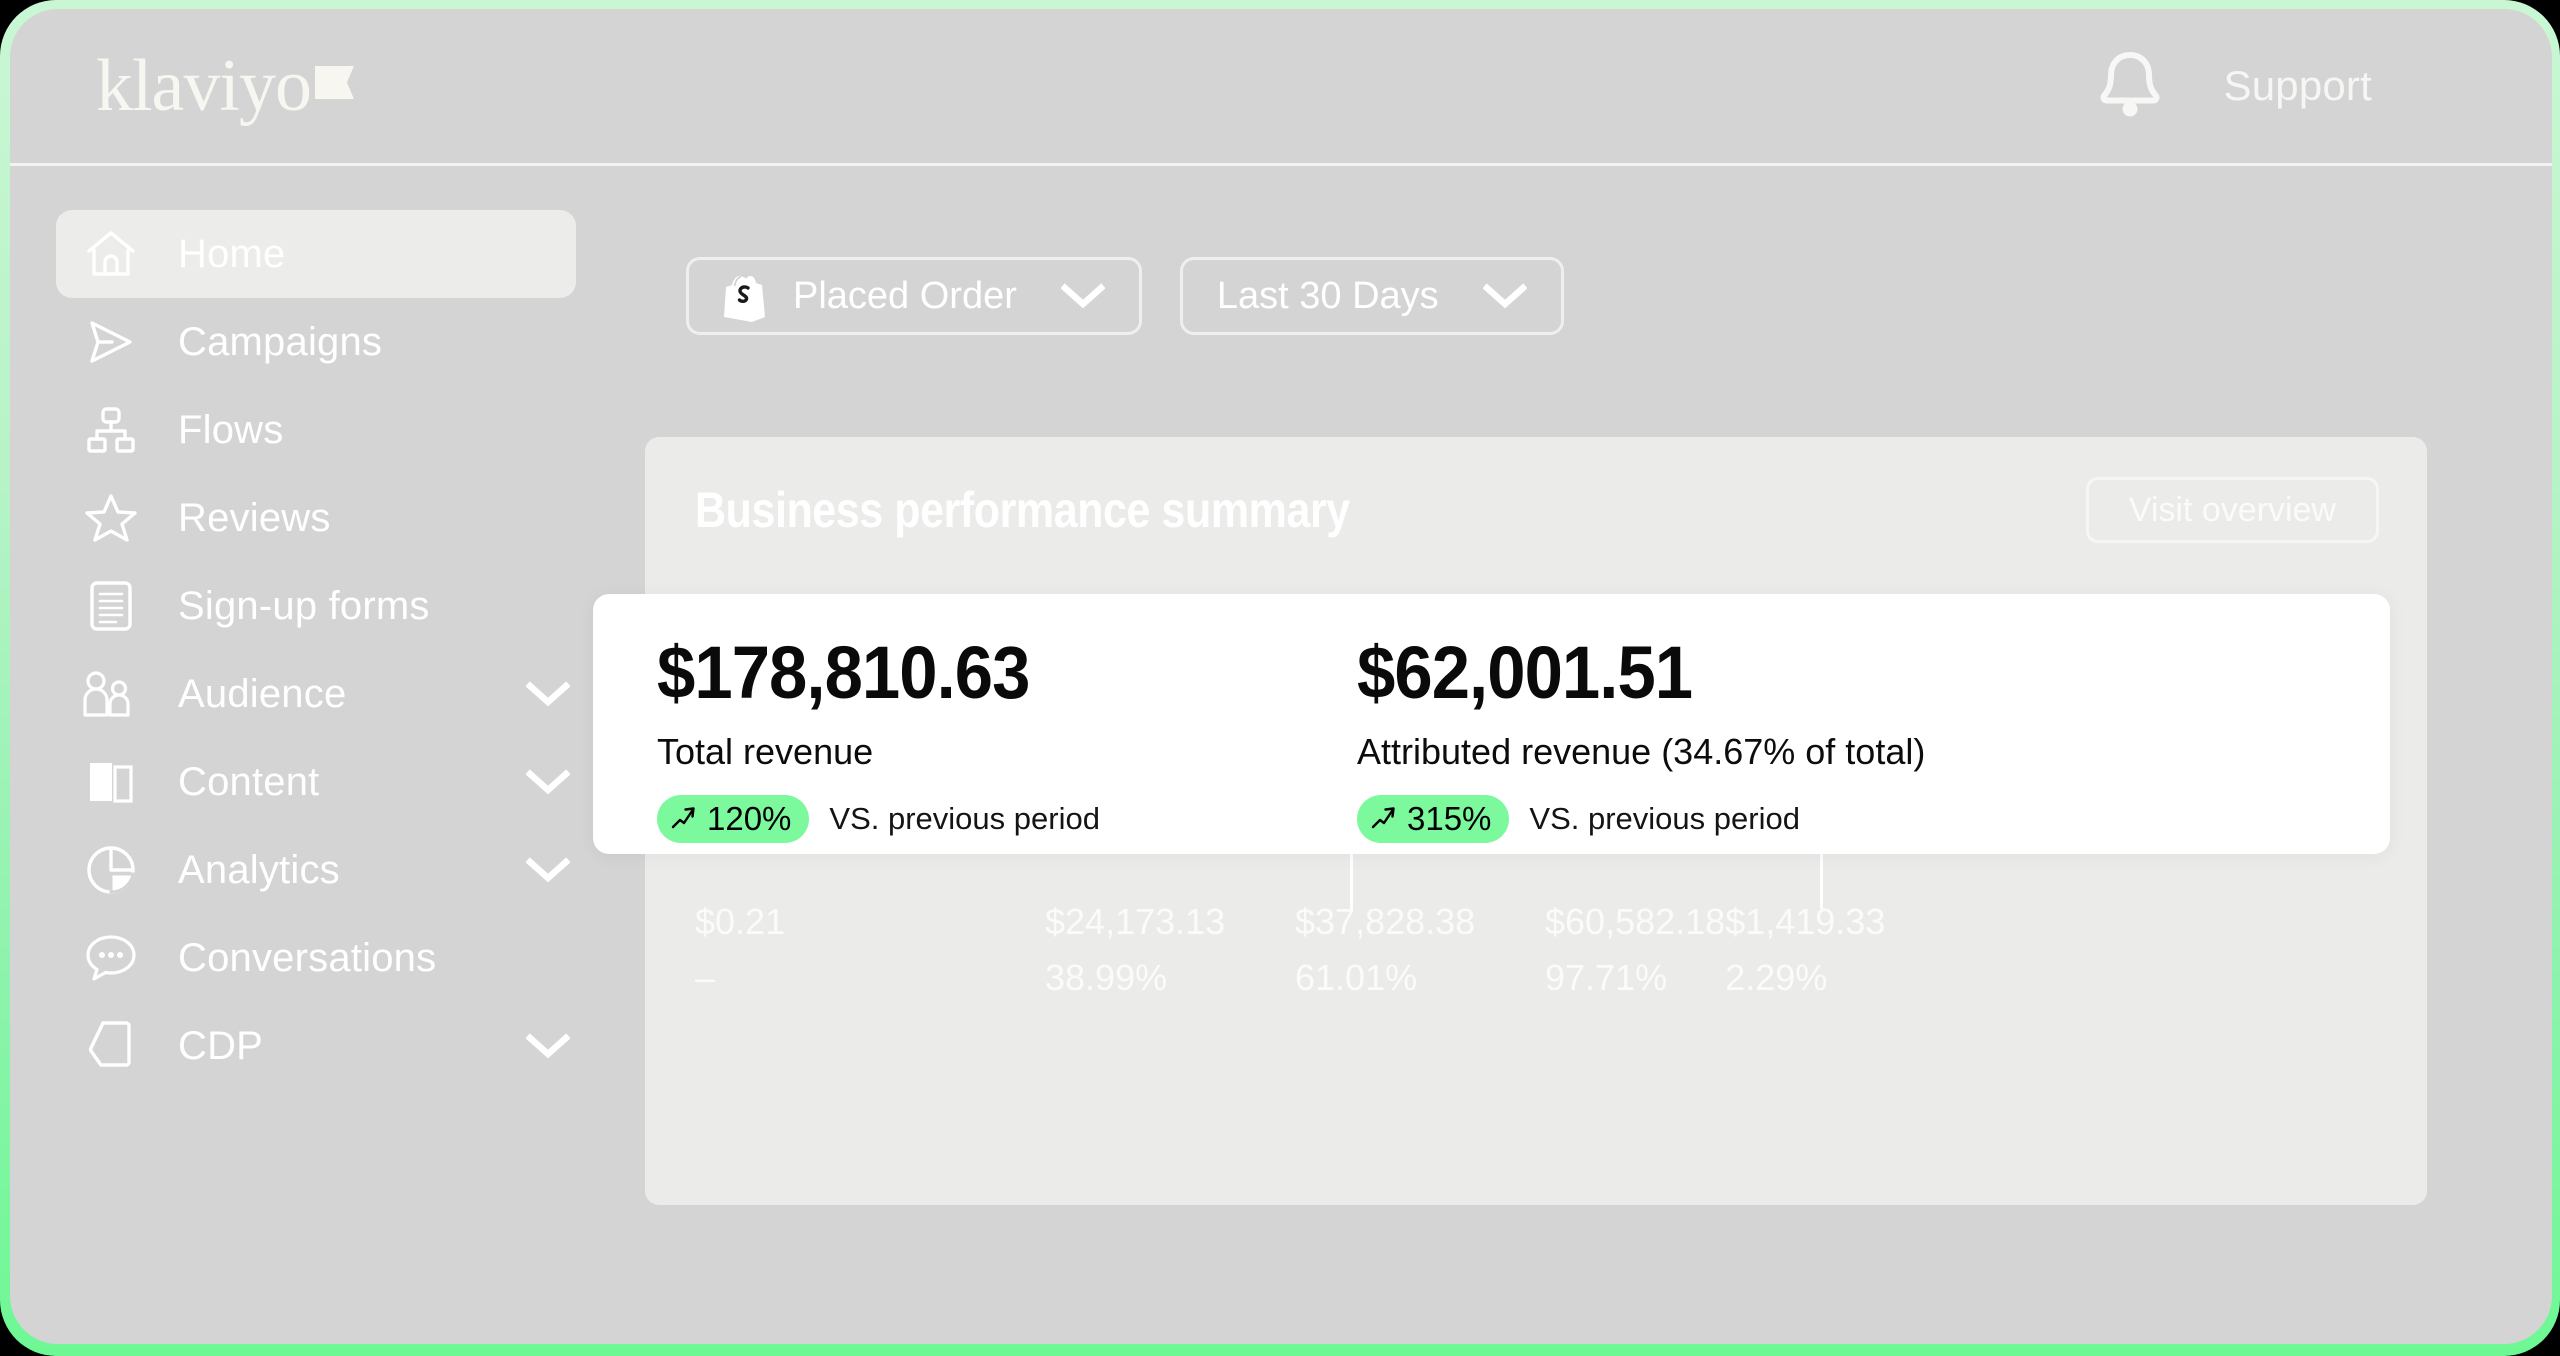  I want to click on notifications-button, so click(2130, 86).